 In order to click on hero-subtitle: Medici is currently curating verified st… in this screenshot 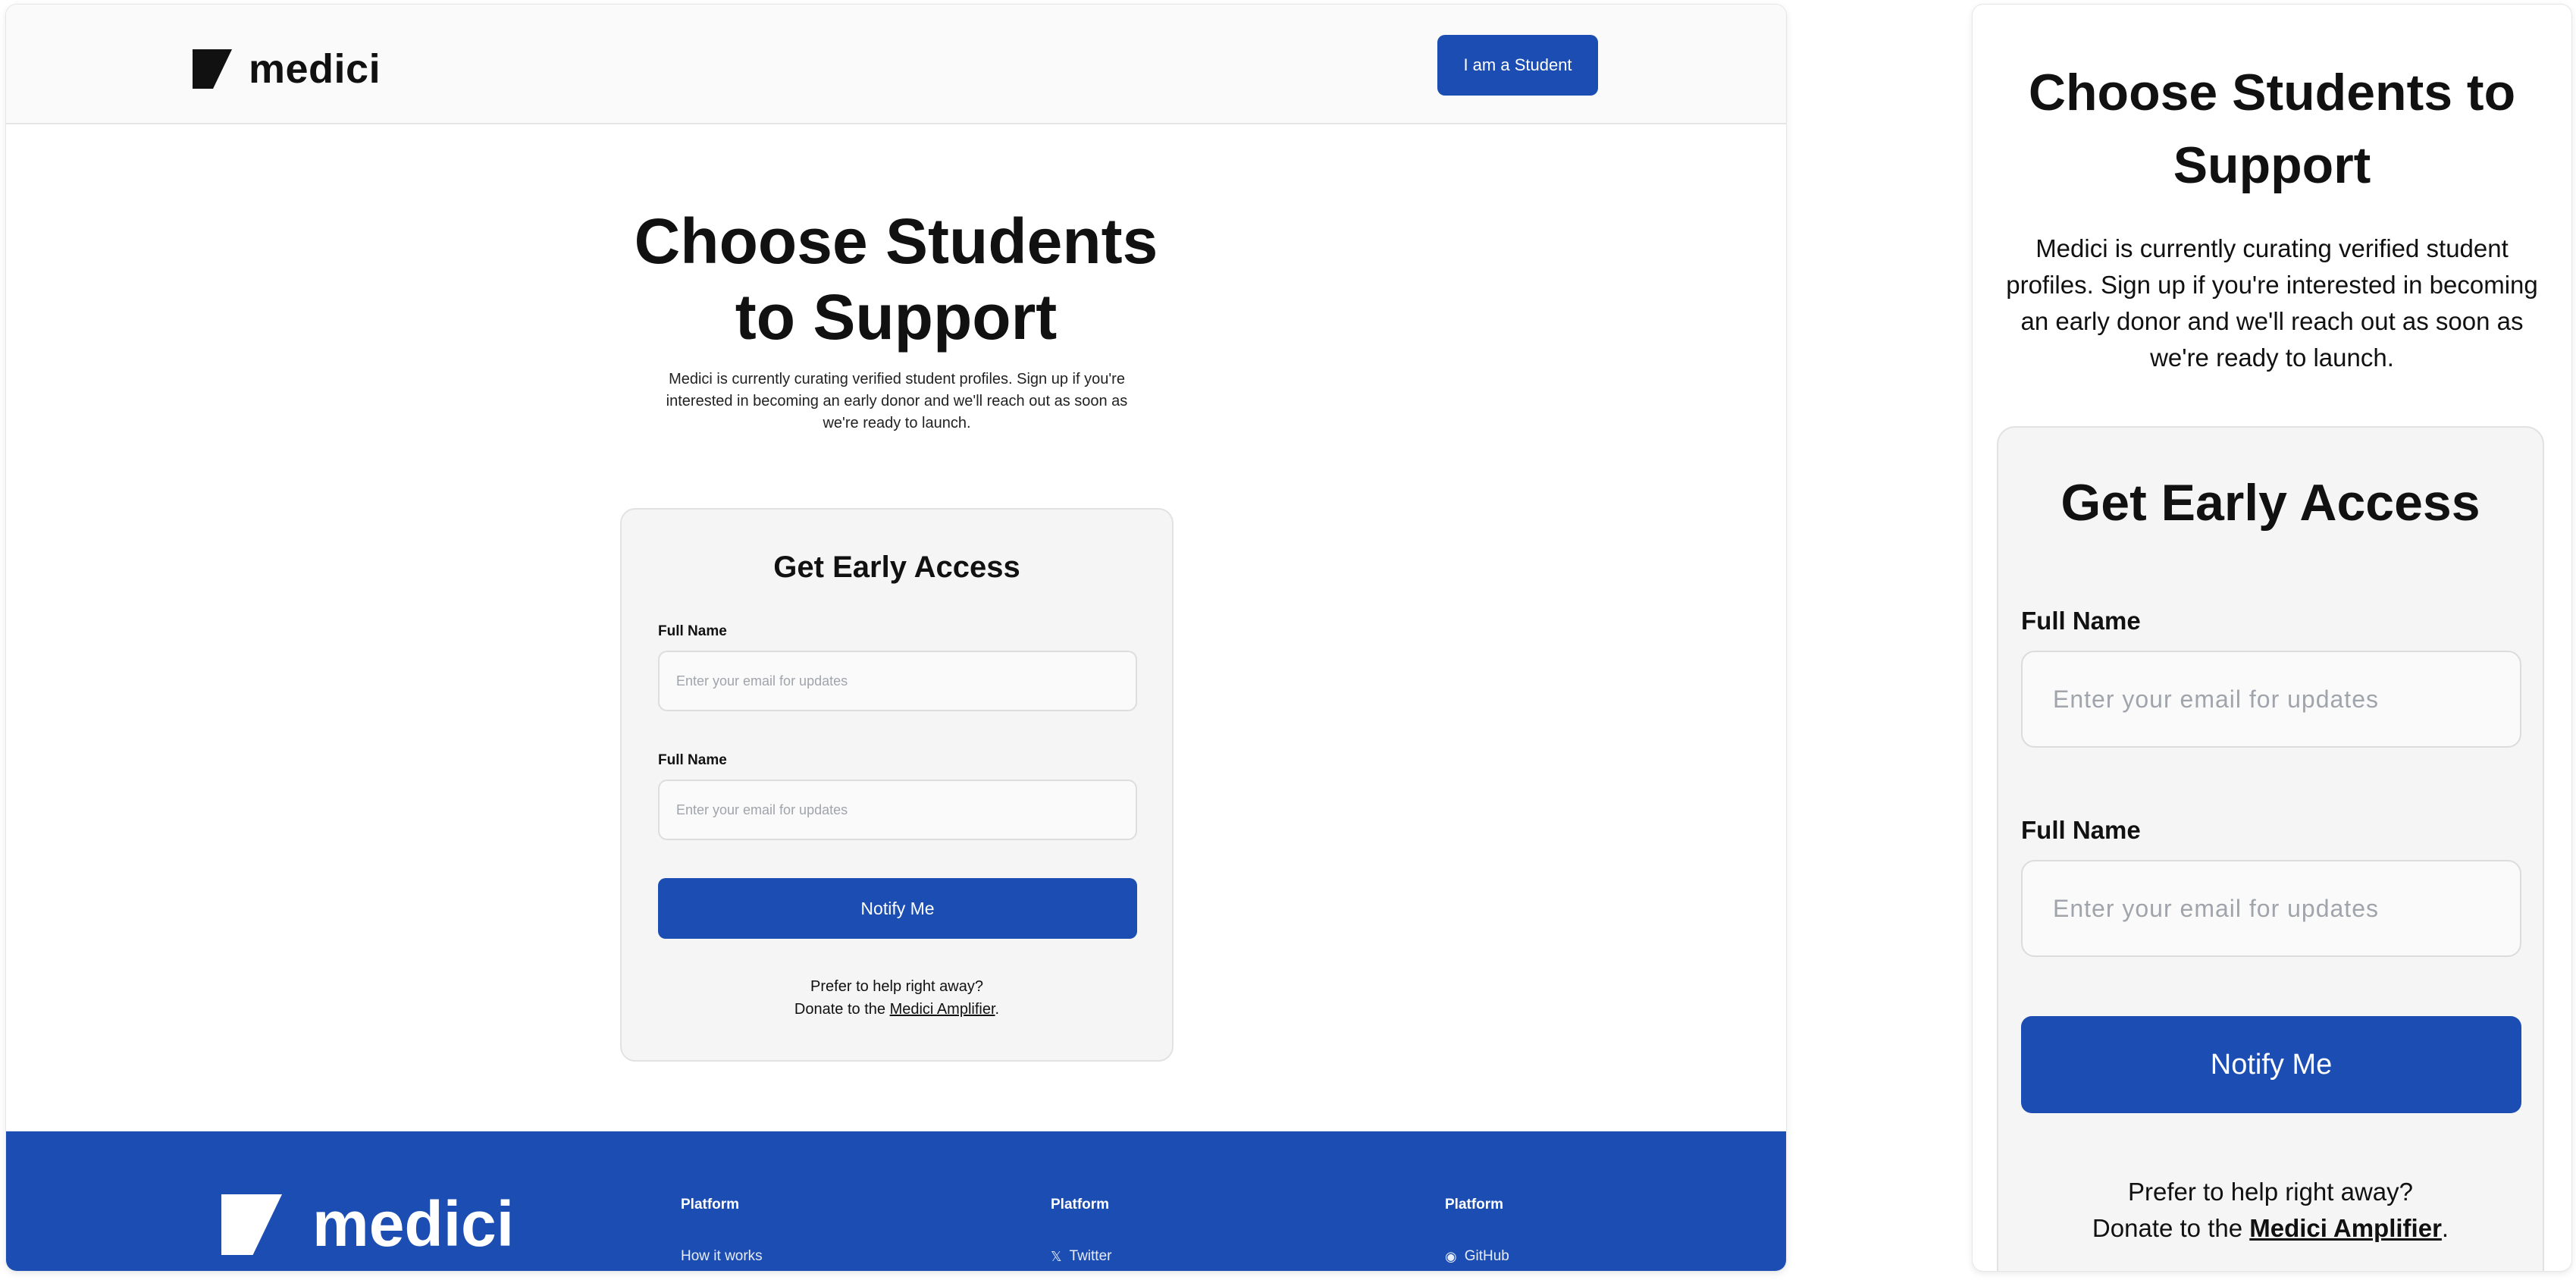, I will do `click(897, 401)`.